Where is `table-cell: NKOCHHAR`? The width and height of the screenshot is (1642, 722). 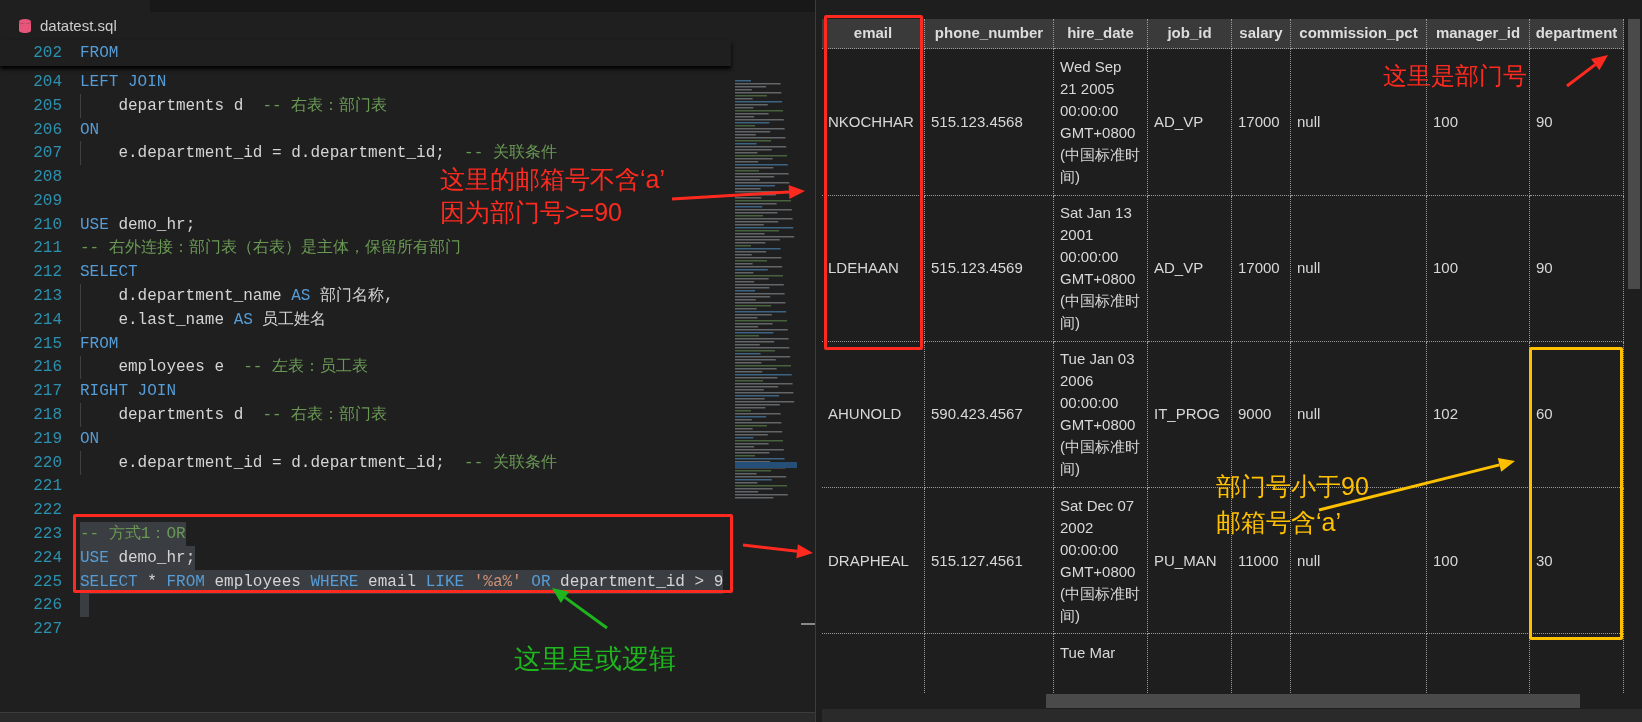
table-cell: NKOCHHAR is located at coordinates (873, 122).